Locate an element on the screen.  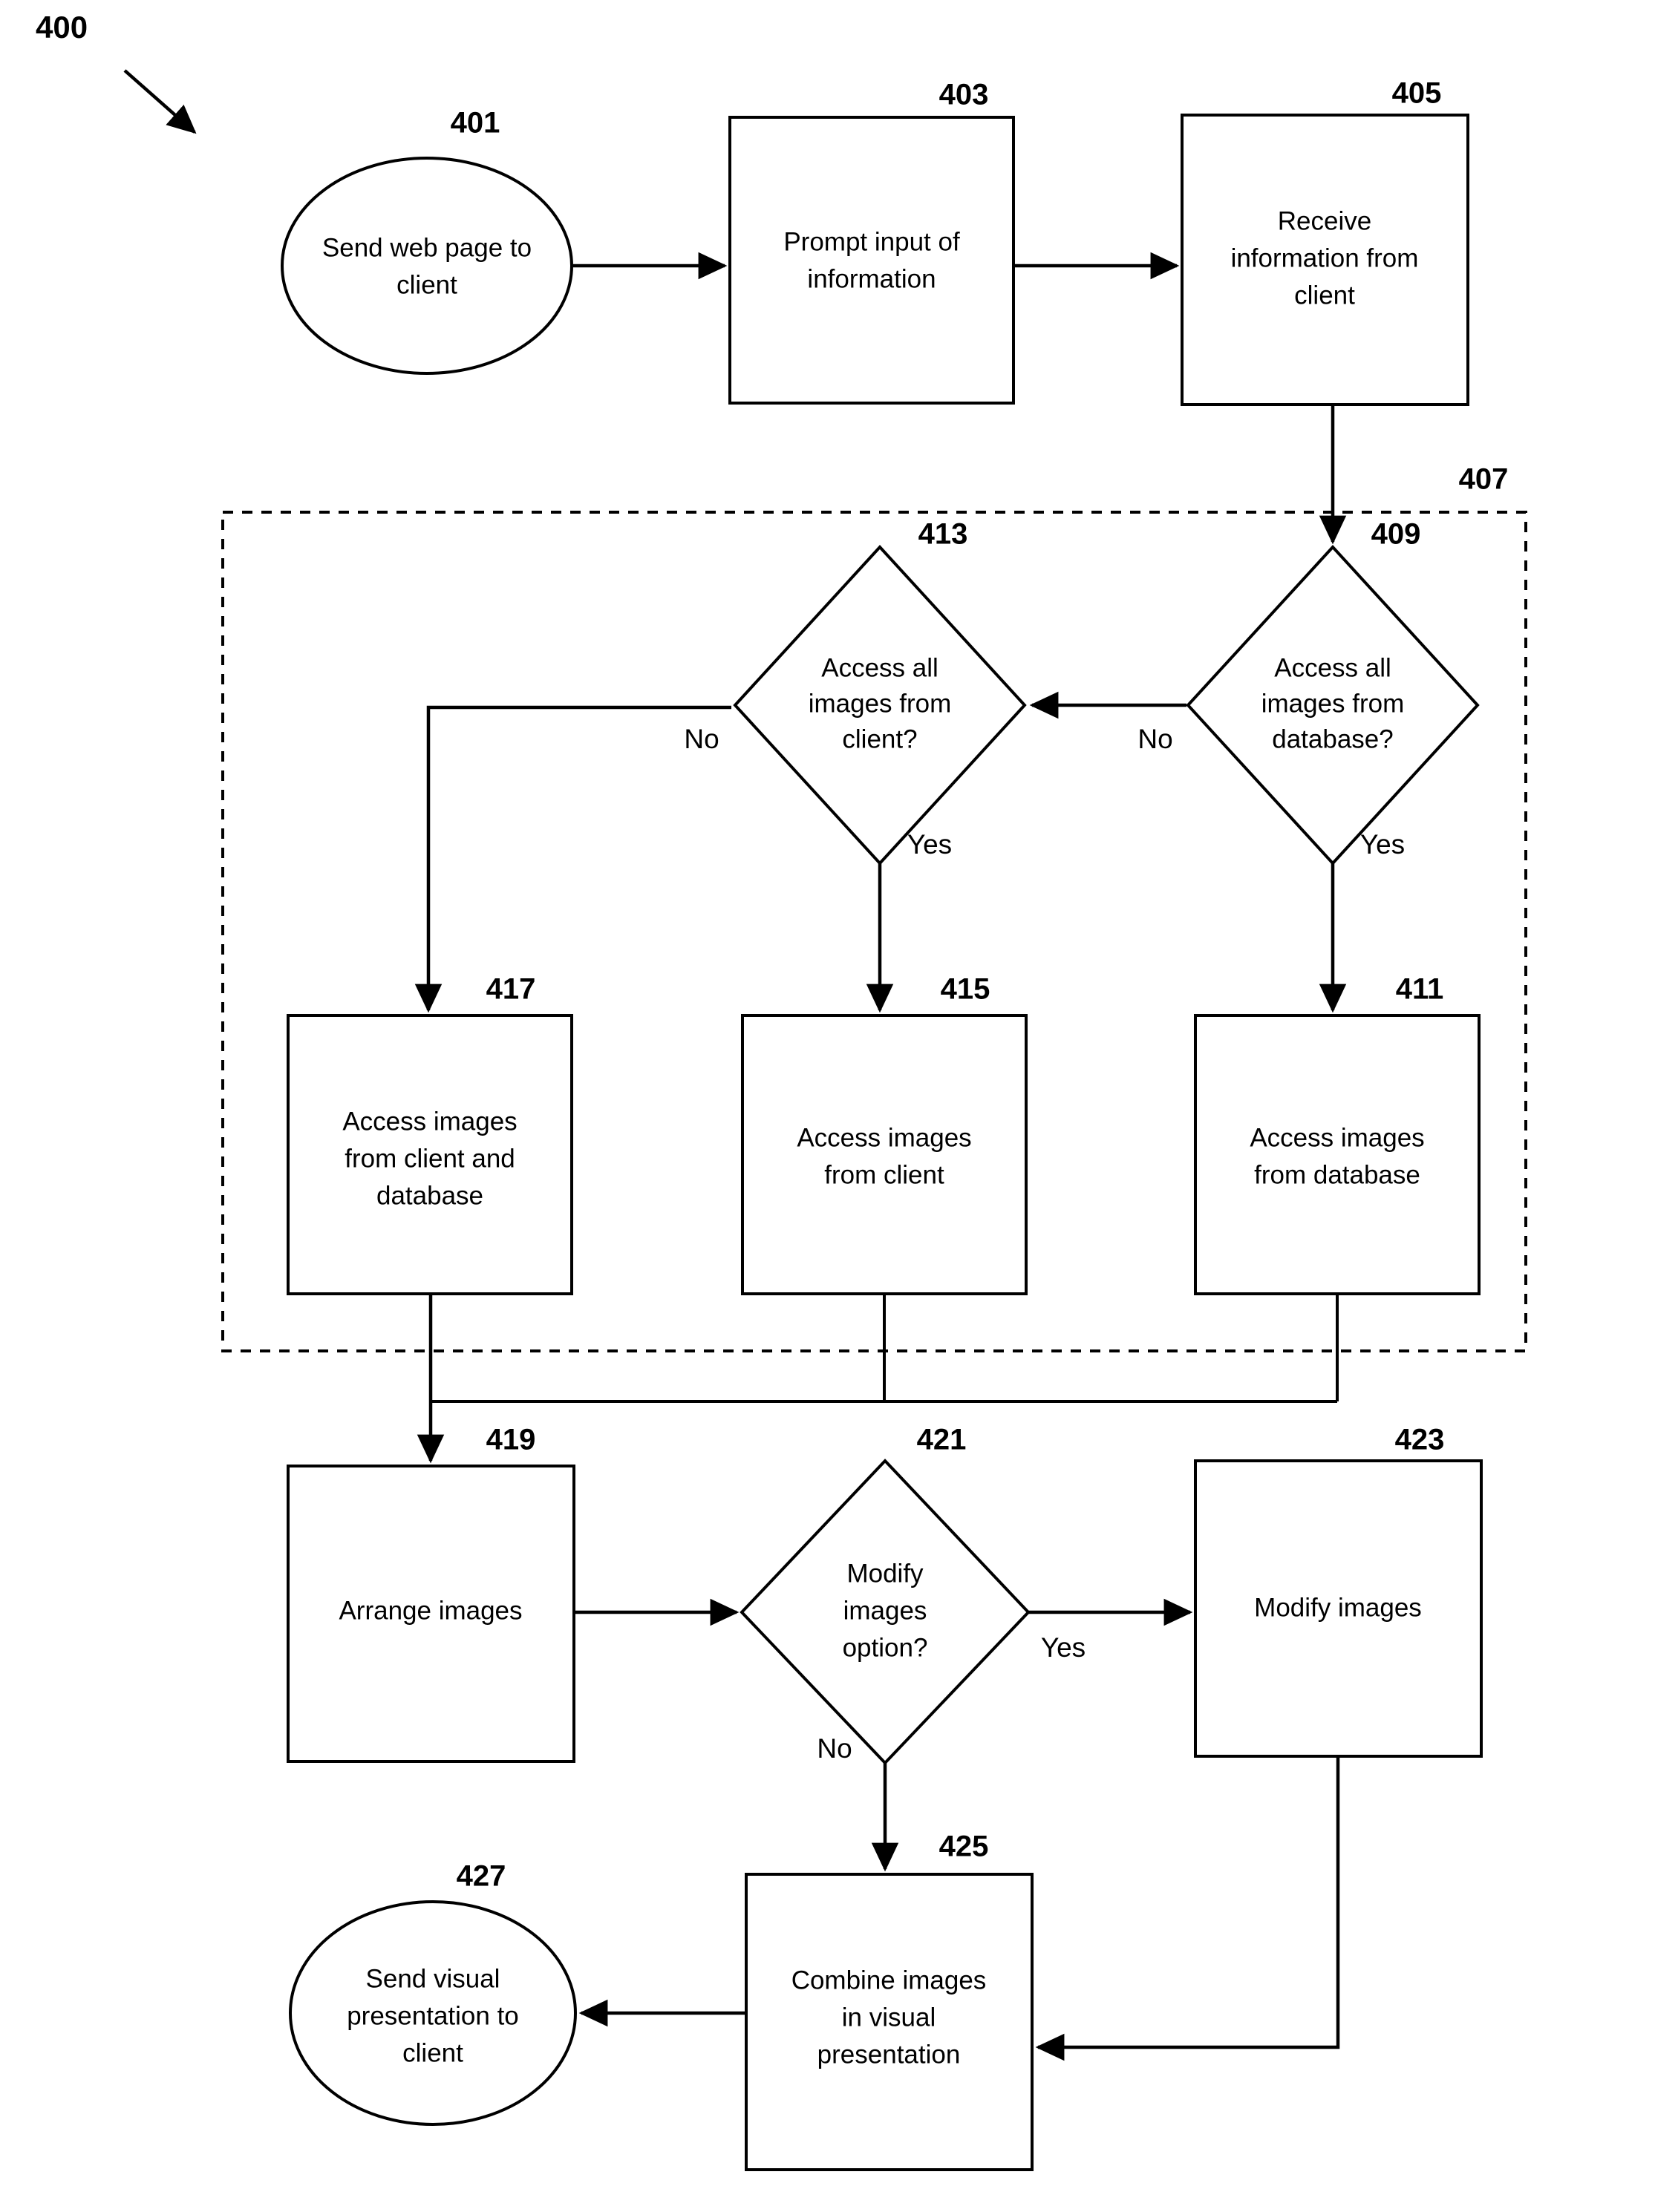
node-413-line-1: images from is located at coordinates (881, 703).